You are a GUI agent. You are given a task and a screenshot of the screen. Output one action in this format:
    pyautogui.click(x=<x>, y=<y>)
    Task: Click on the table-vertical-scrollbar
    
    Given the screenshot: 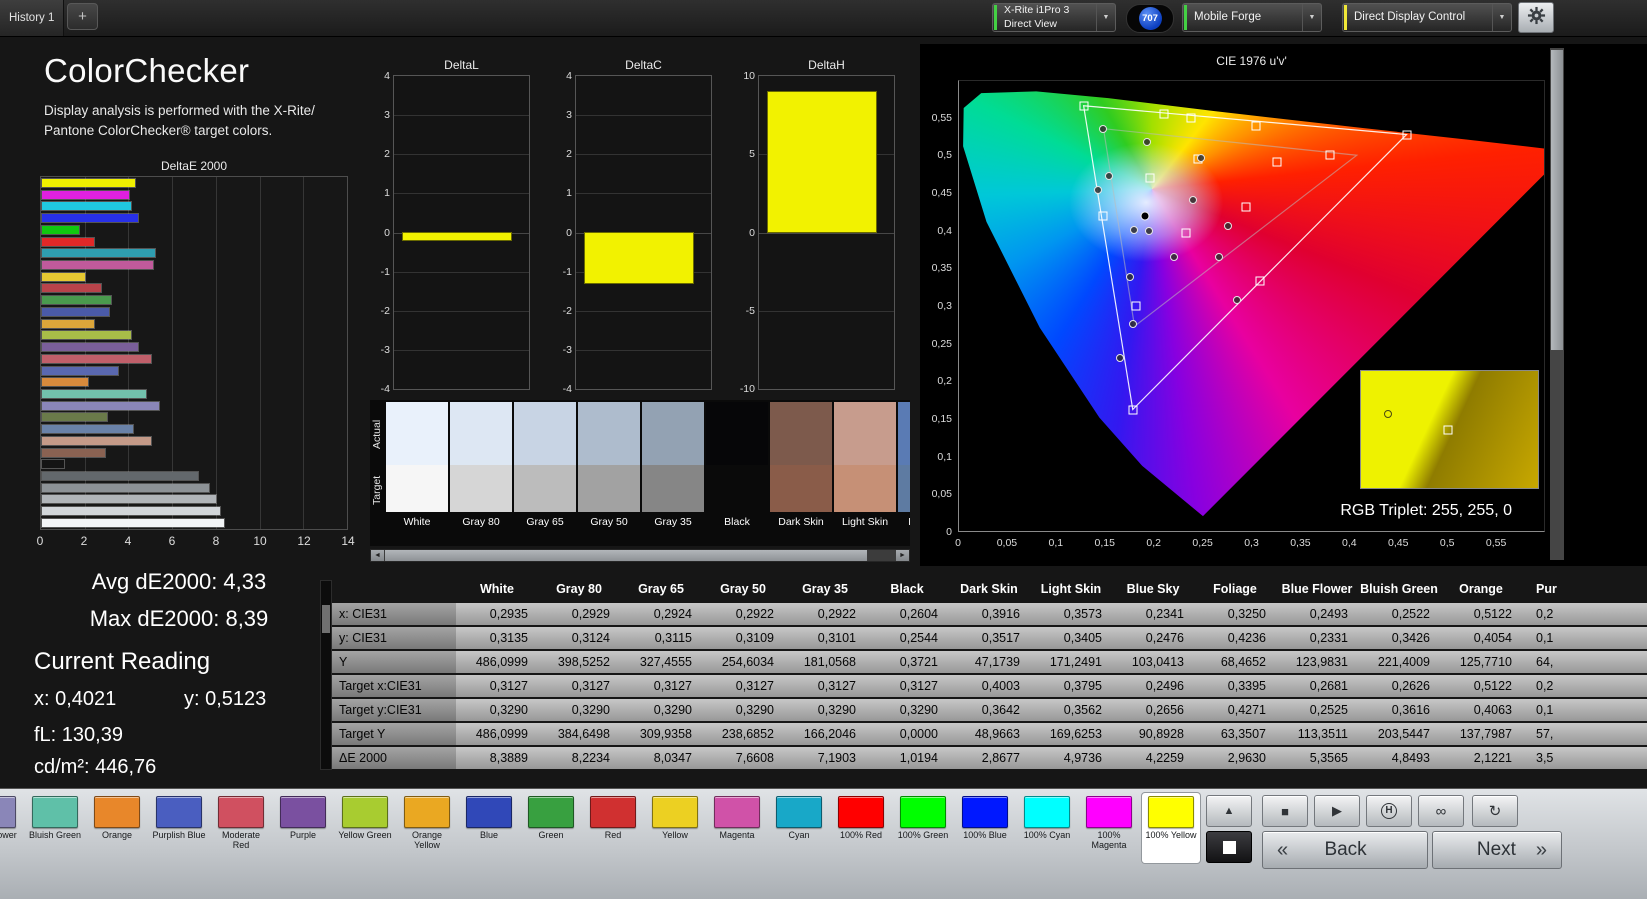 What is the action you would take?
    pyautogui.click(x=326, y=675)
    